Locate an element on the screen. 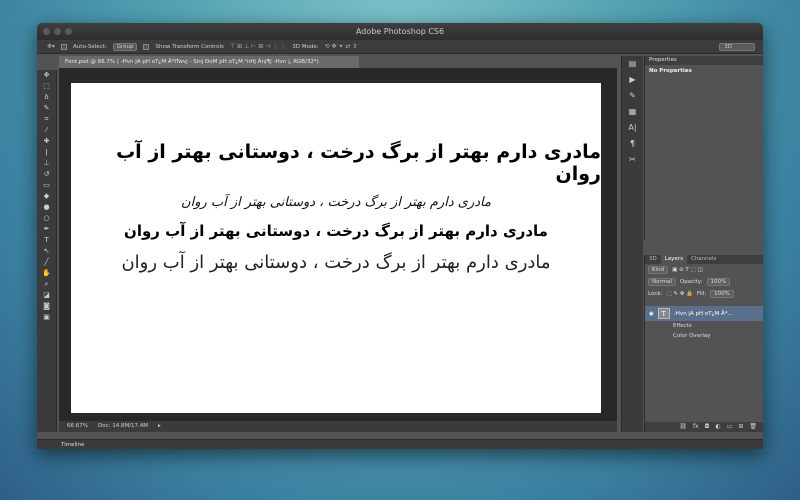 The height and width of the screenshot is (500, 800). dodge-icon: ○ is located at coordinates (46, 218).